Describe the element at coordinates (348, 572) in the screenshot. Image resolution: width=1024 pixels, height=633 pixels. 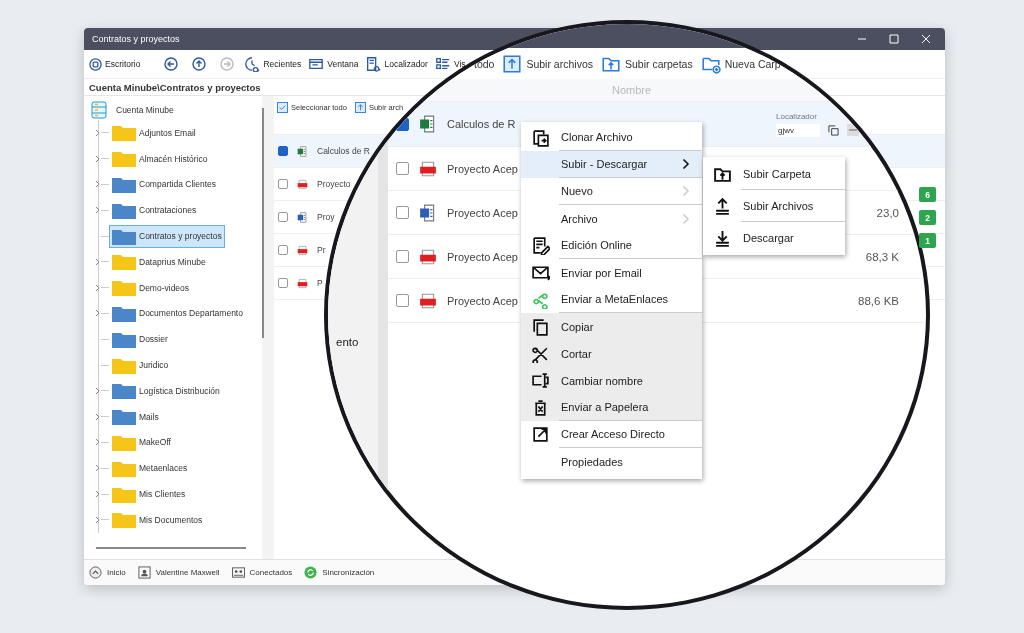
I see `status-text: Sincronización` at that location.